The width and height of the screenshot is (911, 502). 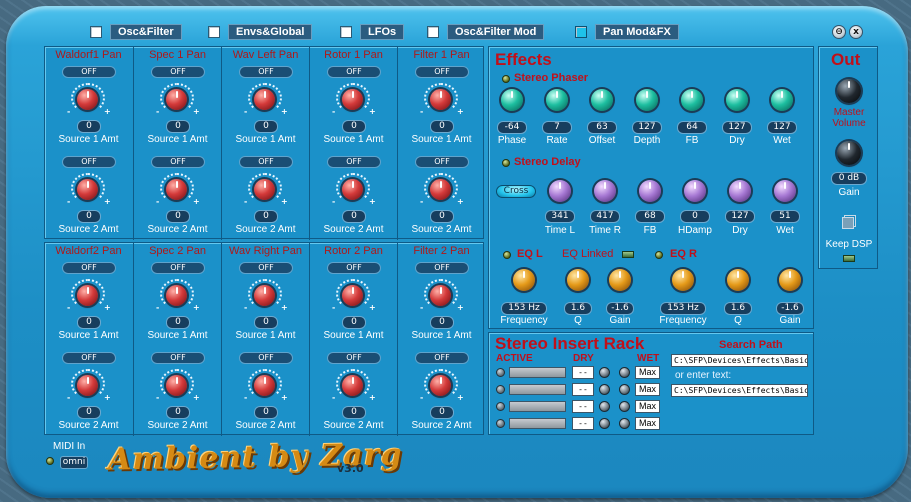 What do you see at coordinates (560, 216) in the screenshot?
I see `delay-value: 341` at bounding box center [560, 216].